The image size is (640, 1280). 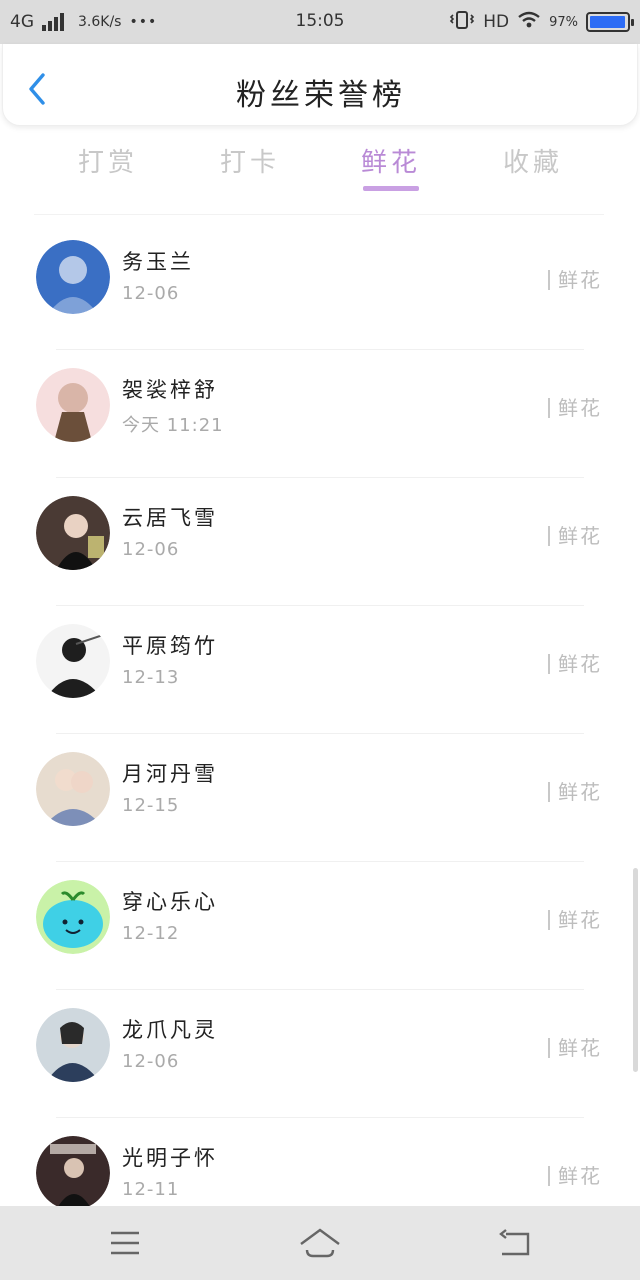 I want to click on fan-date: 12-15, so click(x=151, y=805).